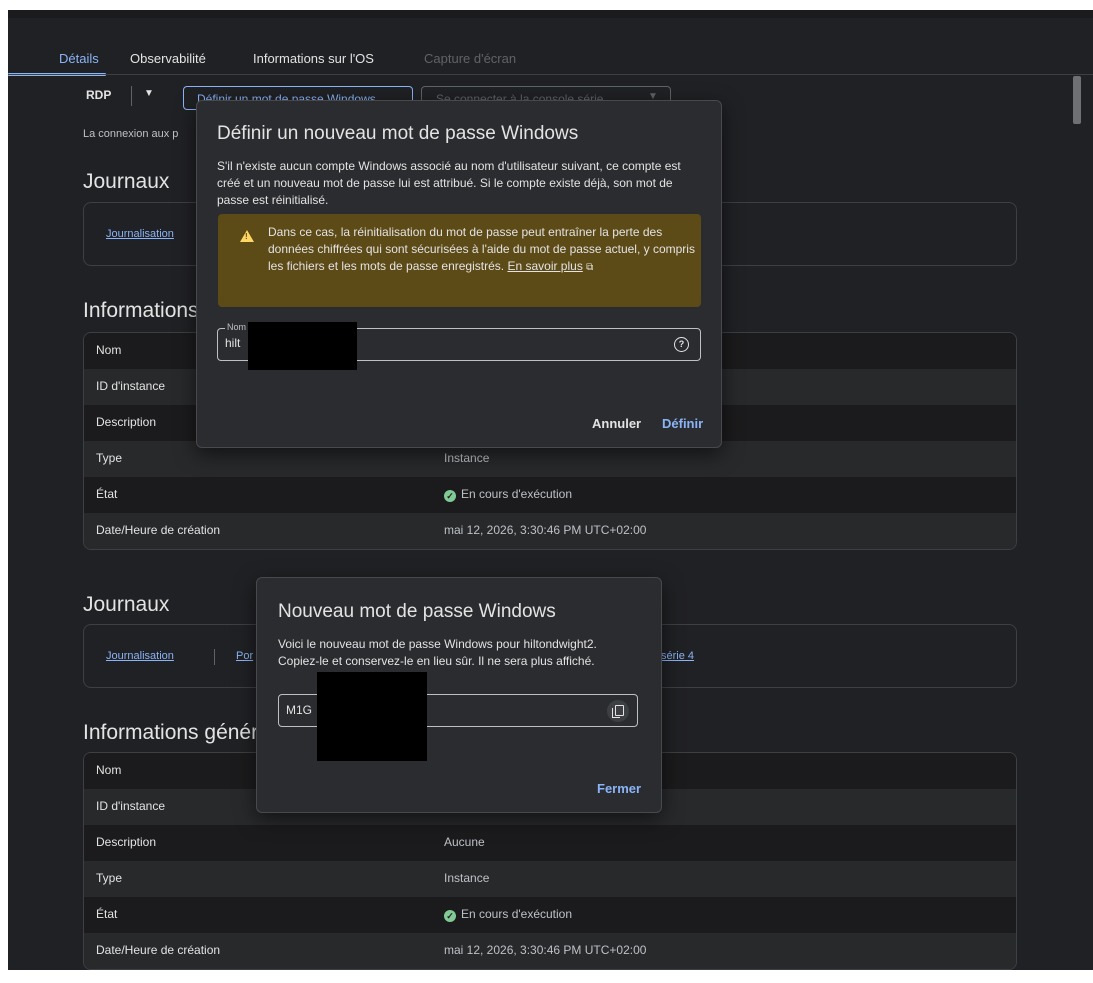 The image size is (1093, 983). What do you see at coordinates (98, 95) in the screenshot?
I see `rdp-button: RDP` at bounding box center [98, 95].